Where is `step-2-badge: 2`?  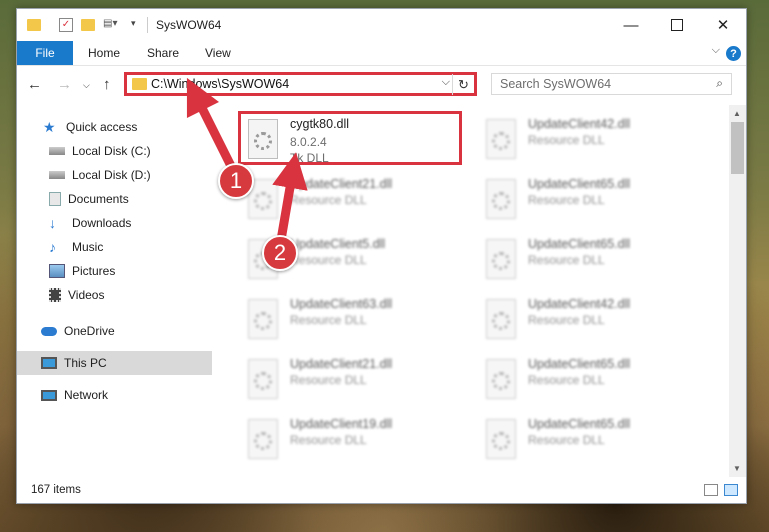 step-2-badge: 2 is located at coordinates (280, 253).